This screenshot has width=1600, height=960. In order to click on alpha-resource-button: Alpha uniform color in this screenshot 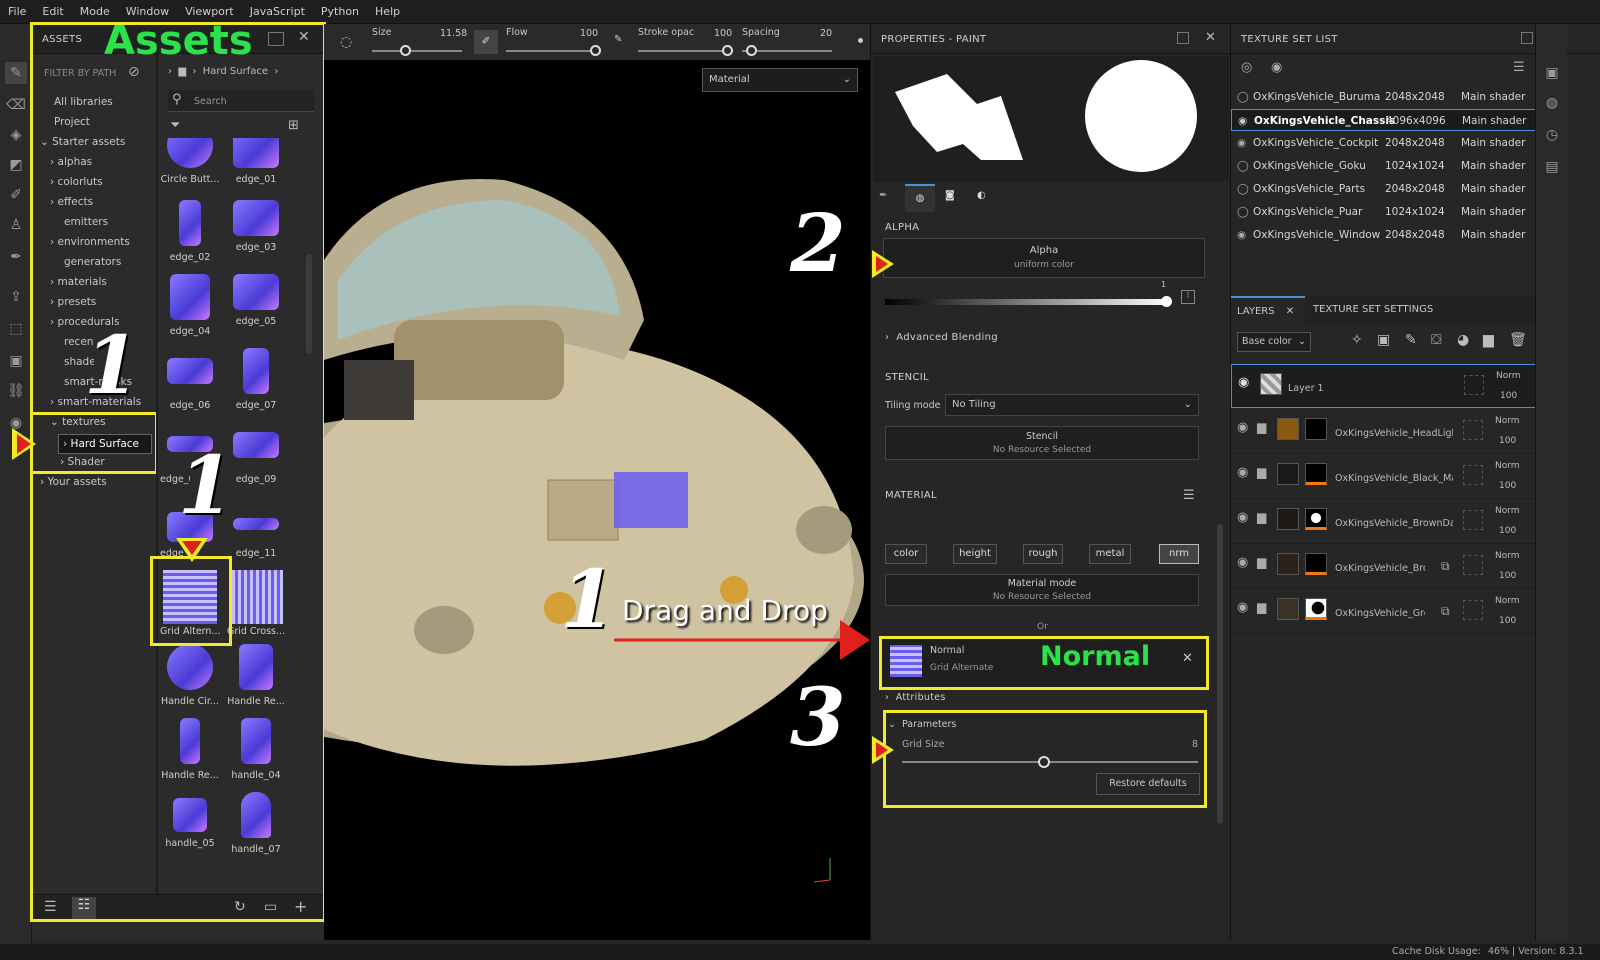, I will do `click(1044, 258)`.